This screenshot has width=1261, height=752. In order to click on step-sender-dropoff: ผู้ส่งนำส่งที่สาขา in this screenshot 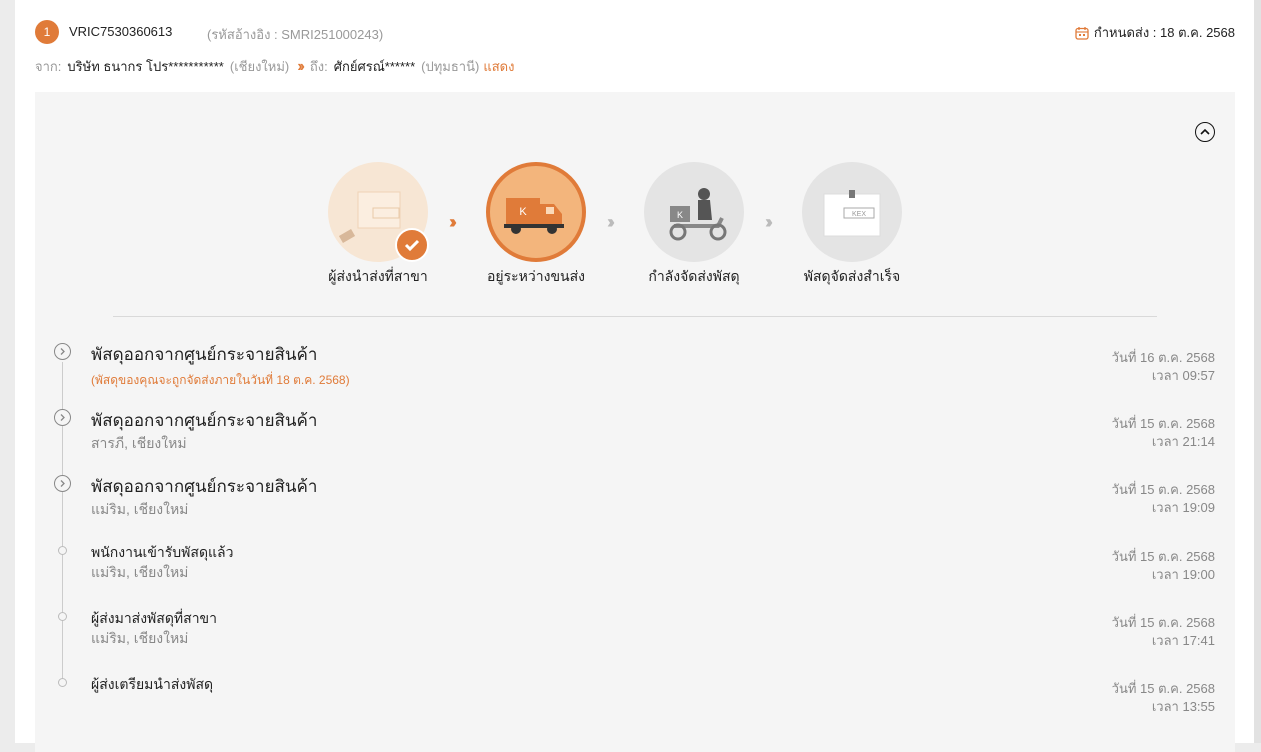, I will do `click(378, 225)`.